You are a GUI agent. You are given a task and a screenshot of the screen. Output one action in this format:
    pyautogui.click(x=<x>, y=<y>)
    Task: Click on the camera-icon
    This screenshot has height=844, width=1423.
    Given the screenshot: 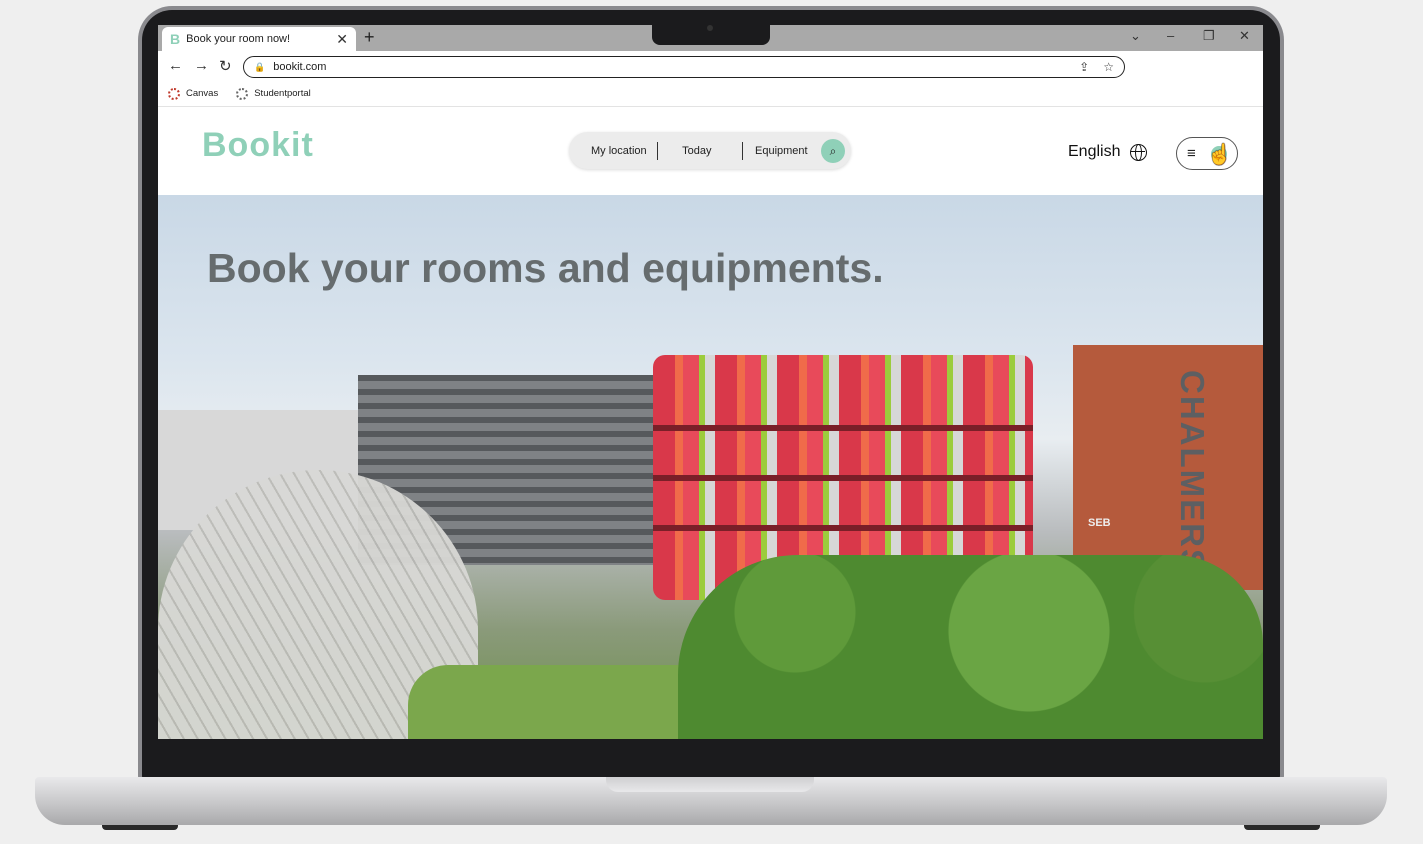 What is the action you would take?
    pyautogui.click(x=710, y=28)
    